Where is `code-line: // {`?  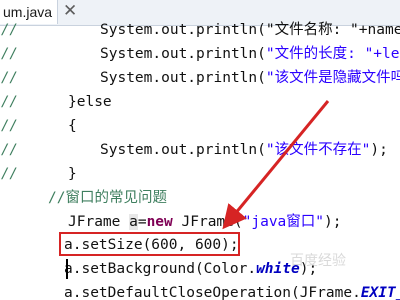 code-line: // { is located at coordinates (200, 126).